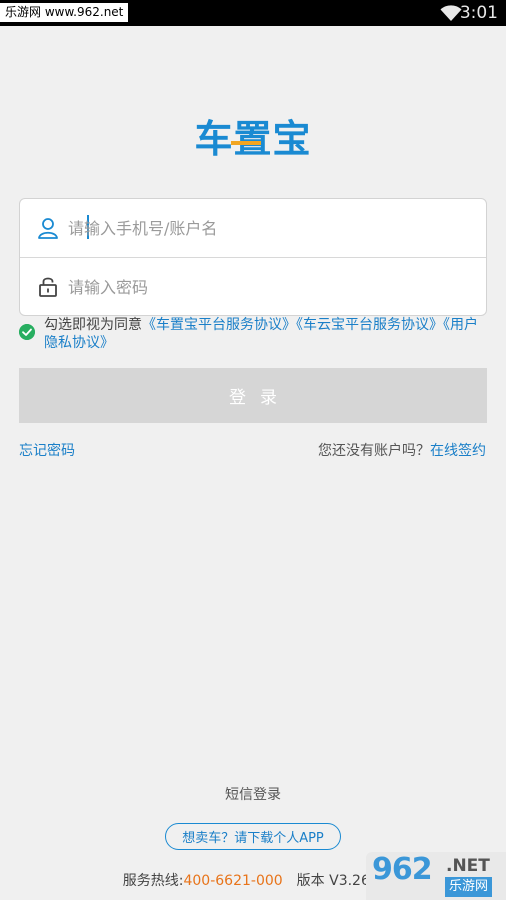 This screenshot has width=506, height=900. I want to click on watermark-site-name: 乐游网, so click(469, 887).